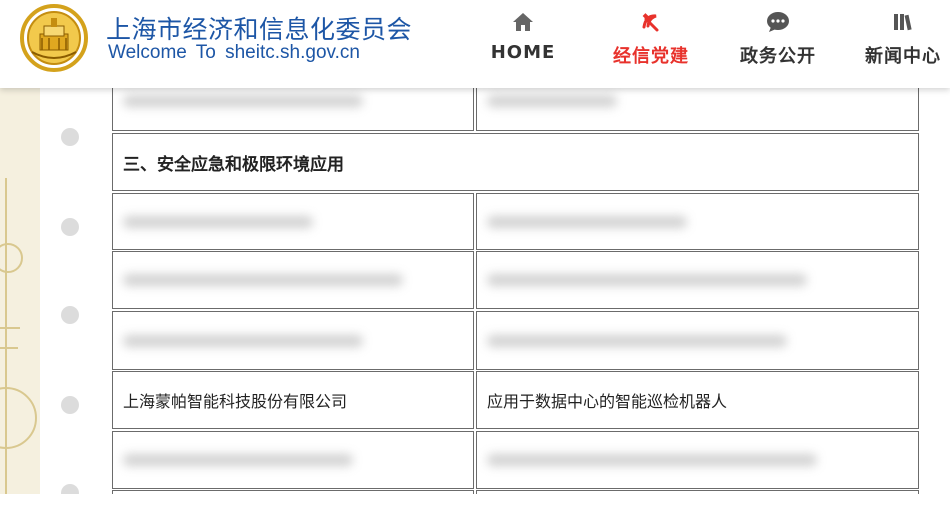 The height and width of the screenshot is (515, 950). I want to click on nav-gov-label: 政务公开, so click(778, 56).